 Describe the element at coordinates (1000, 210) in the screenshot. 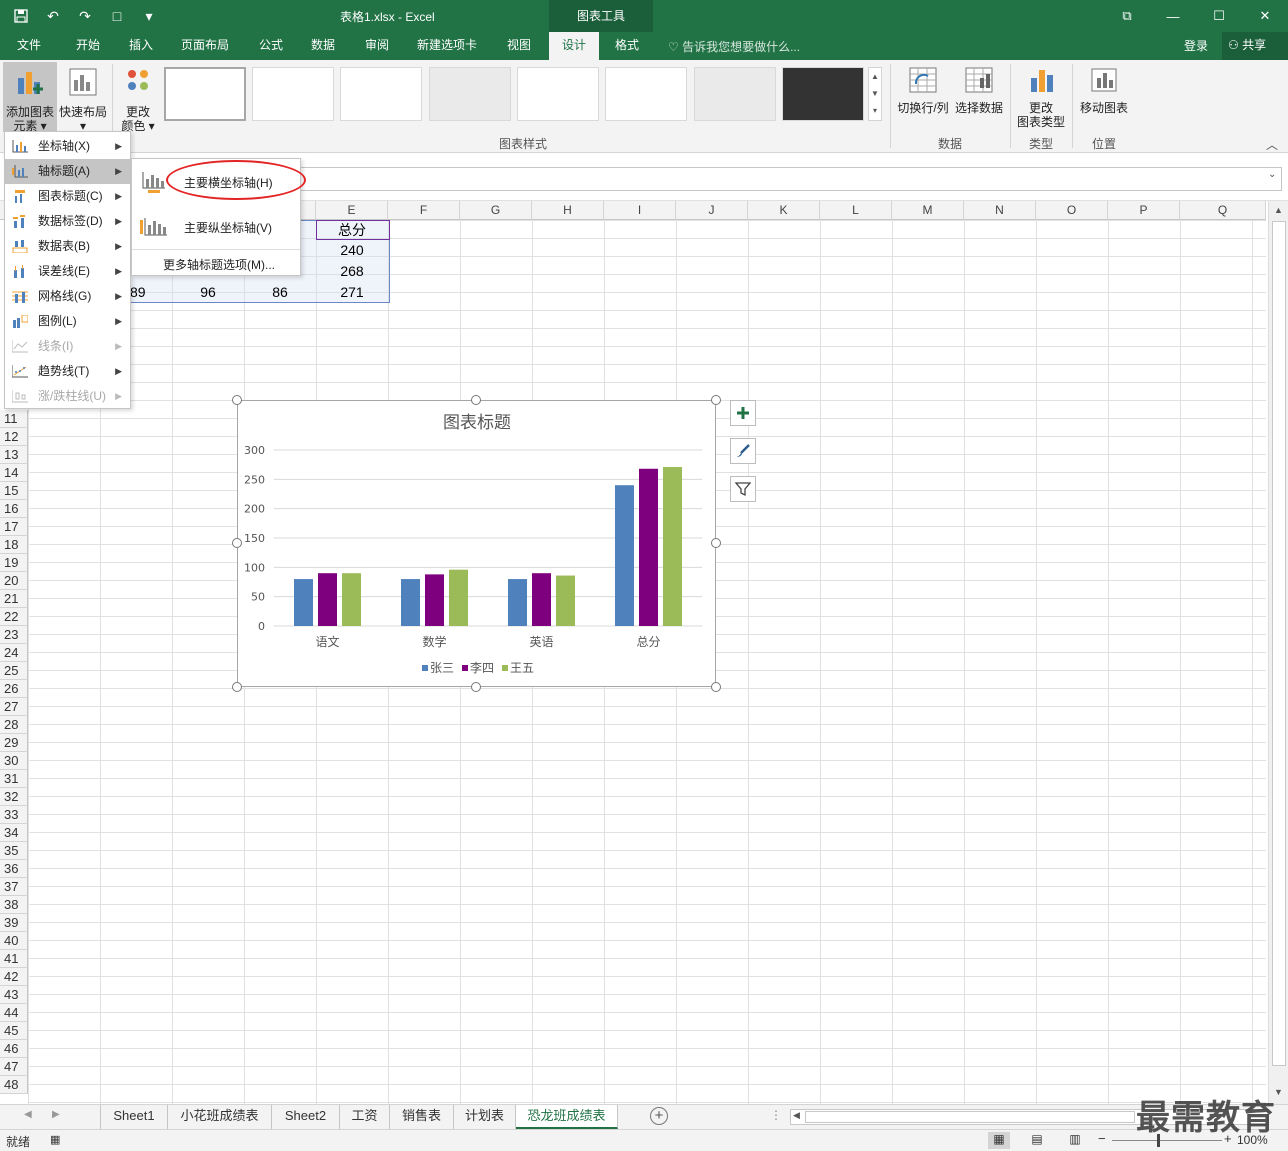

I see `column-header-n: N` at that location.